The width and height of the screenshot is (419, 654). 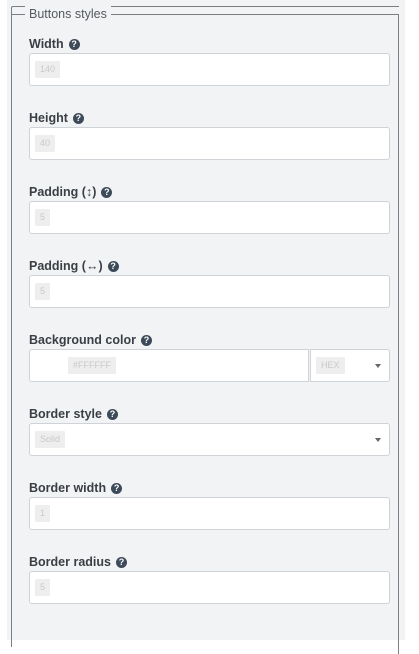 I want to click on color-format-value: HEX, so click(x=330, y=365).